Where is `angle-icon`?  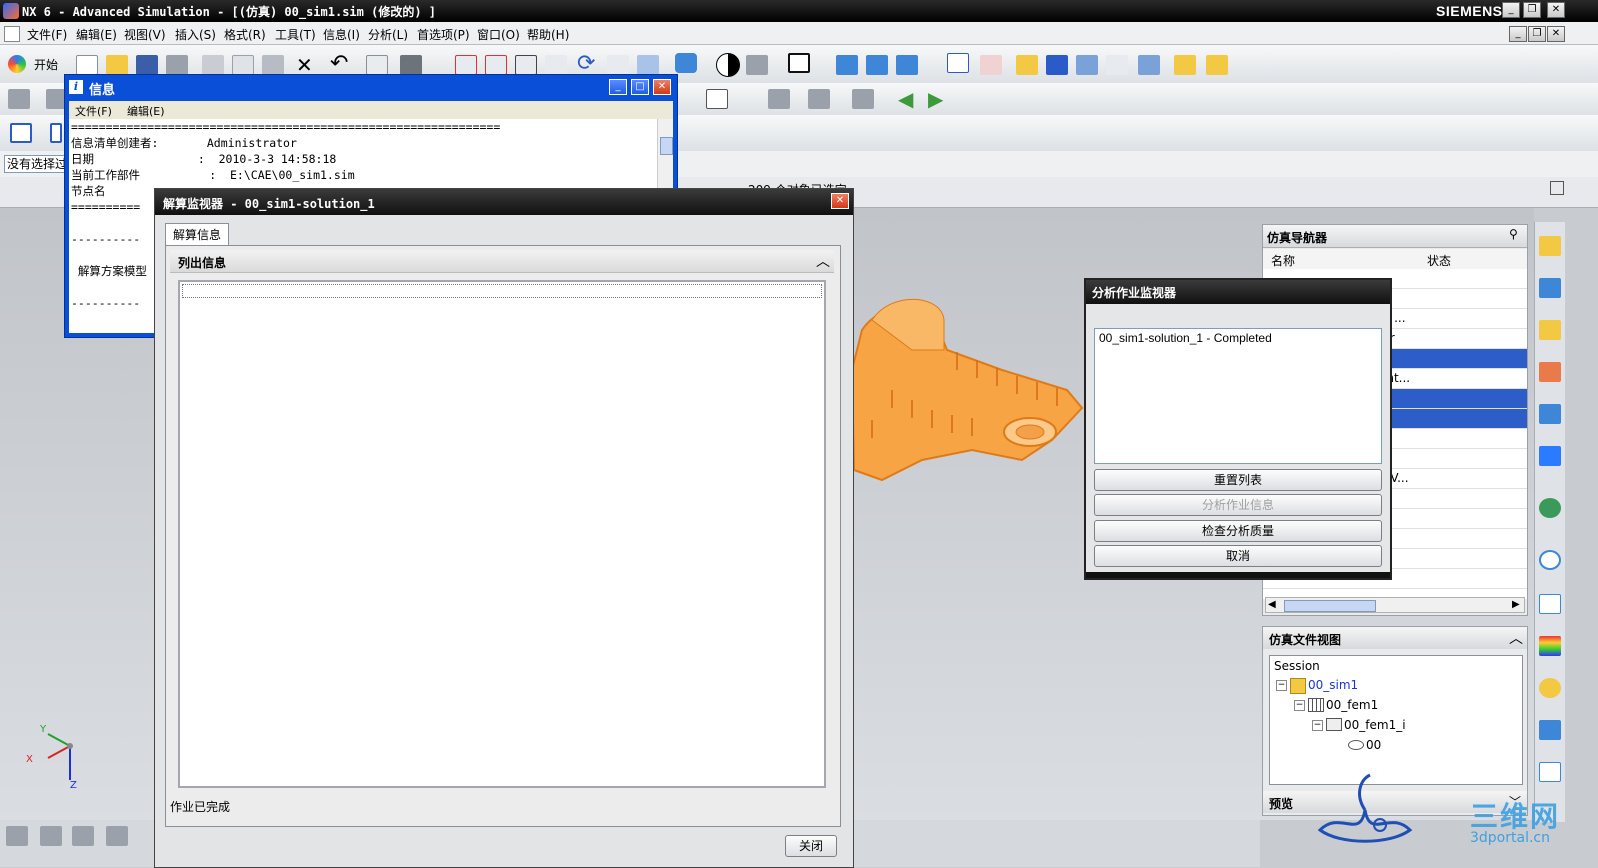 angle-icon is located at coordinates (1217, 65).